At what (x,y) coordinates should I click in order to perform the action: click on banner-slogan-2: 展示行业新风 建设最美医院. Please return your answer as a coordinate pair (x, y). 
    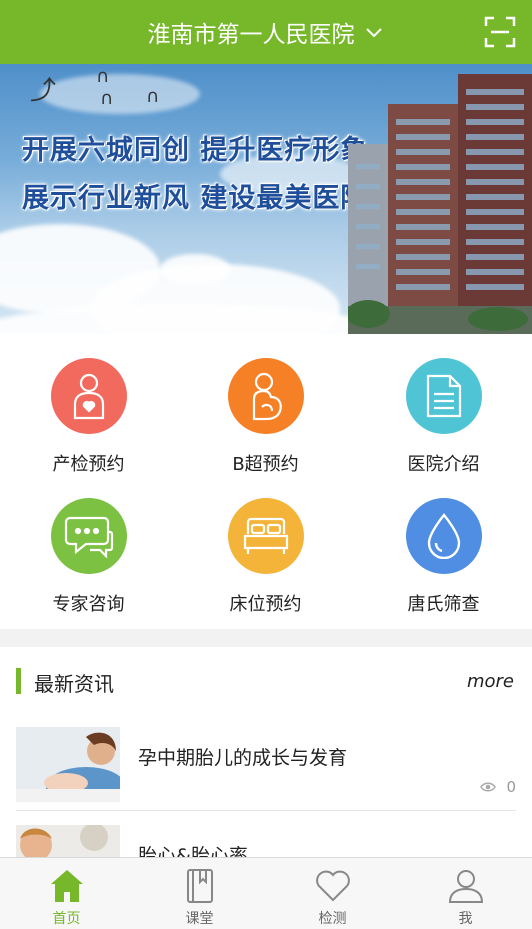
    Looking at the image, I should click on (195, 198).